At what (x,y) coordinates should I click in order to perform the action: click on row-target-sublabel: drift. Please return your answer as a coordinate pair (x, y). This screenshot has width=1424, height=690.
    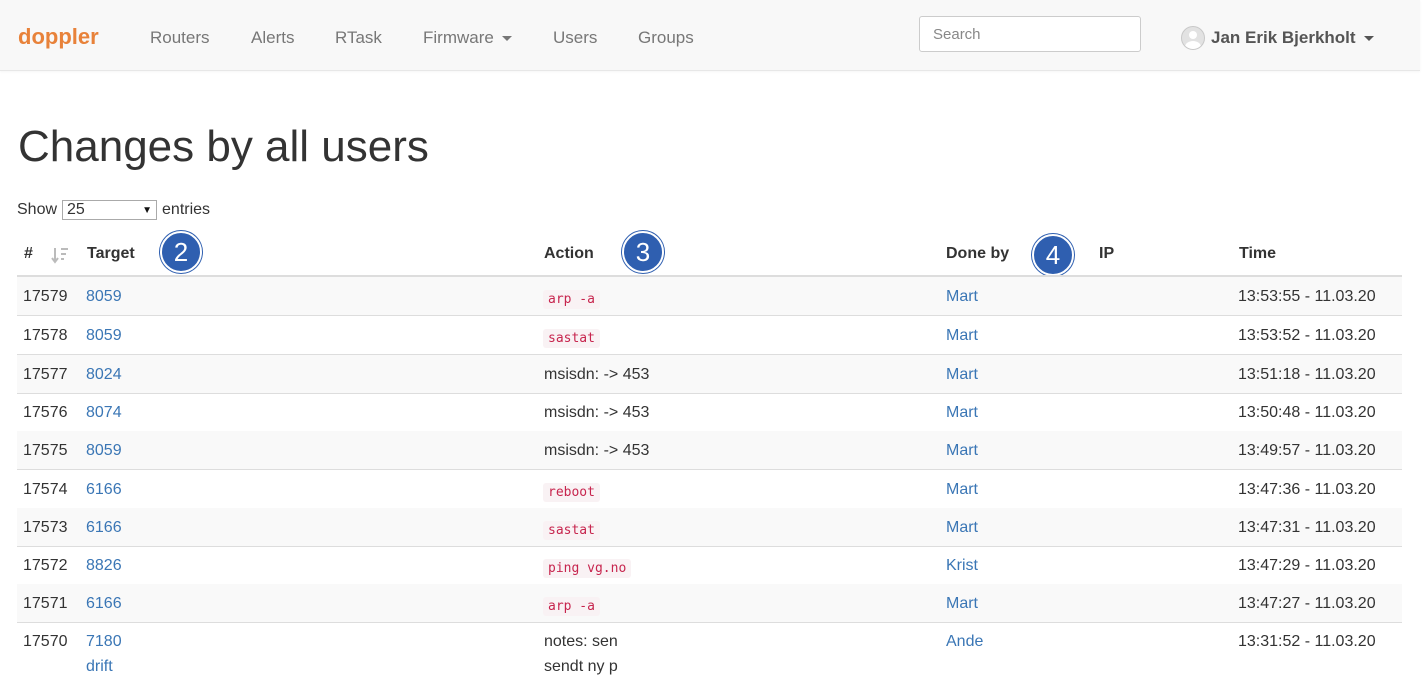
    Looking at the image, I should click on (99, 667).